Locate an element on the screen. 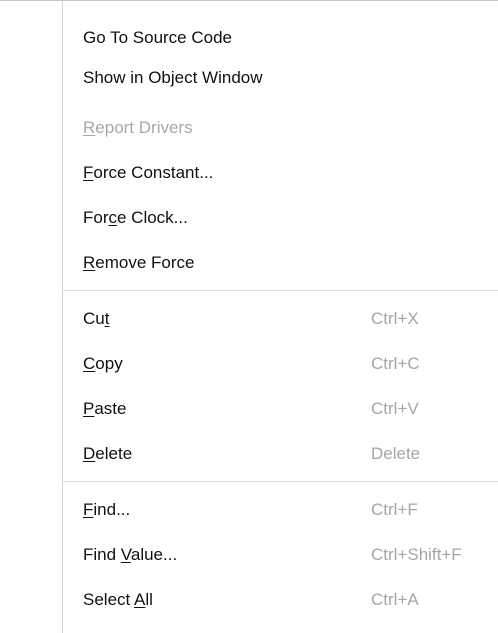  menu-top-border is located at coordinates (249, 0).